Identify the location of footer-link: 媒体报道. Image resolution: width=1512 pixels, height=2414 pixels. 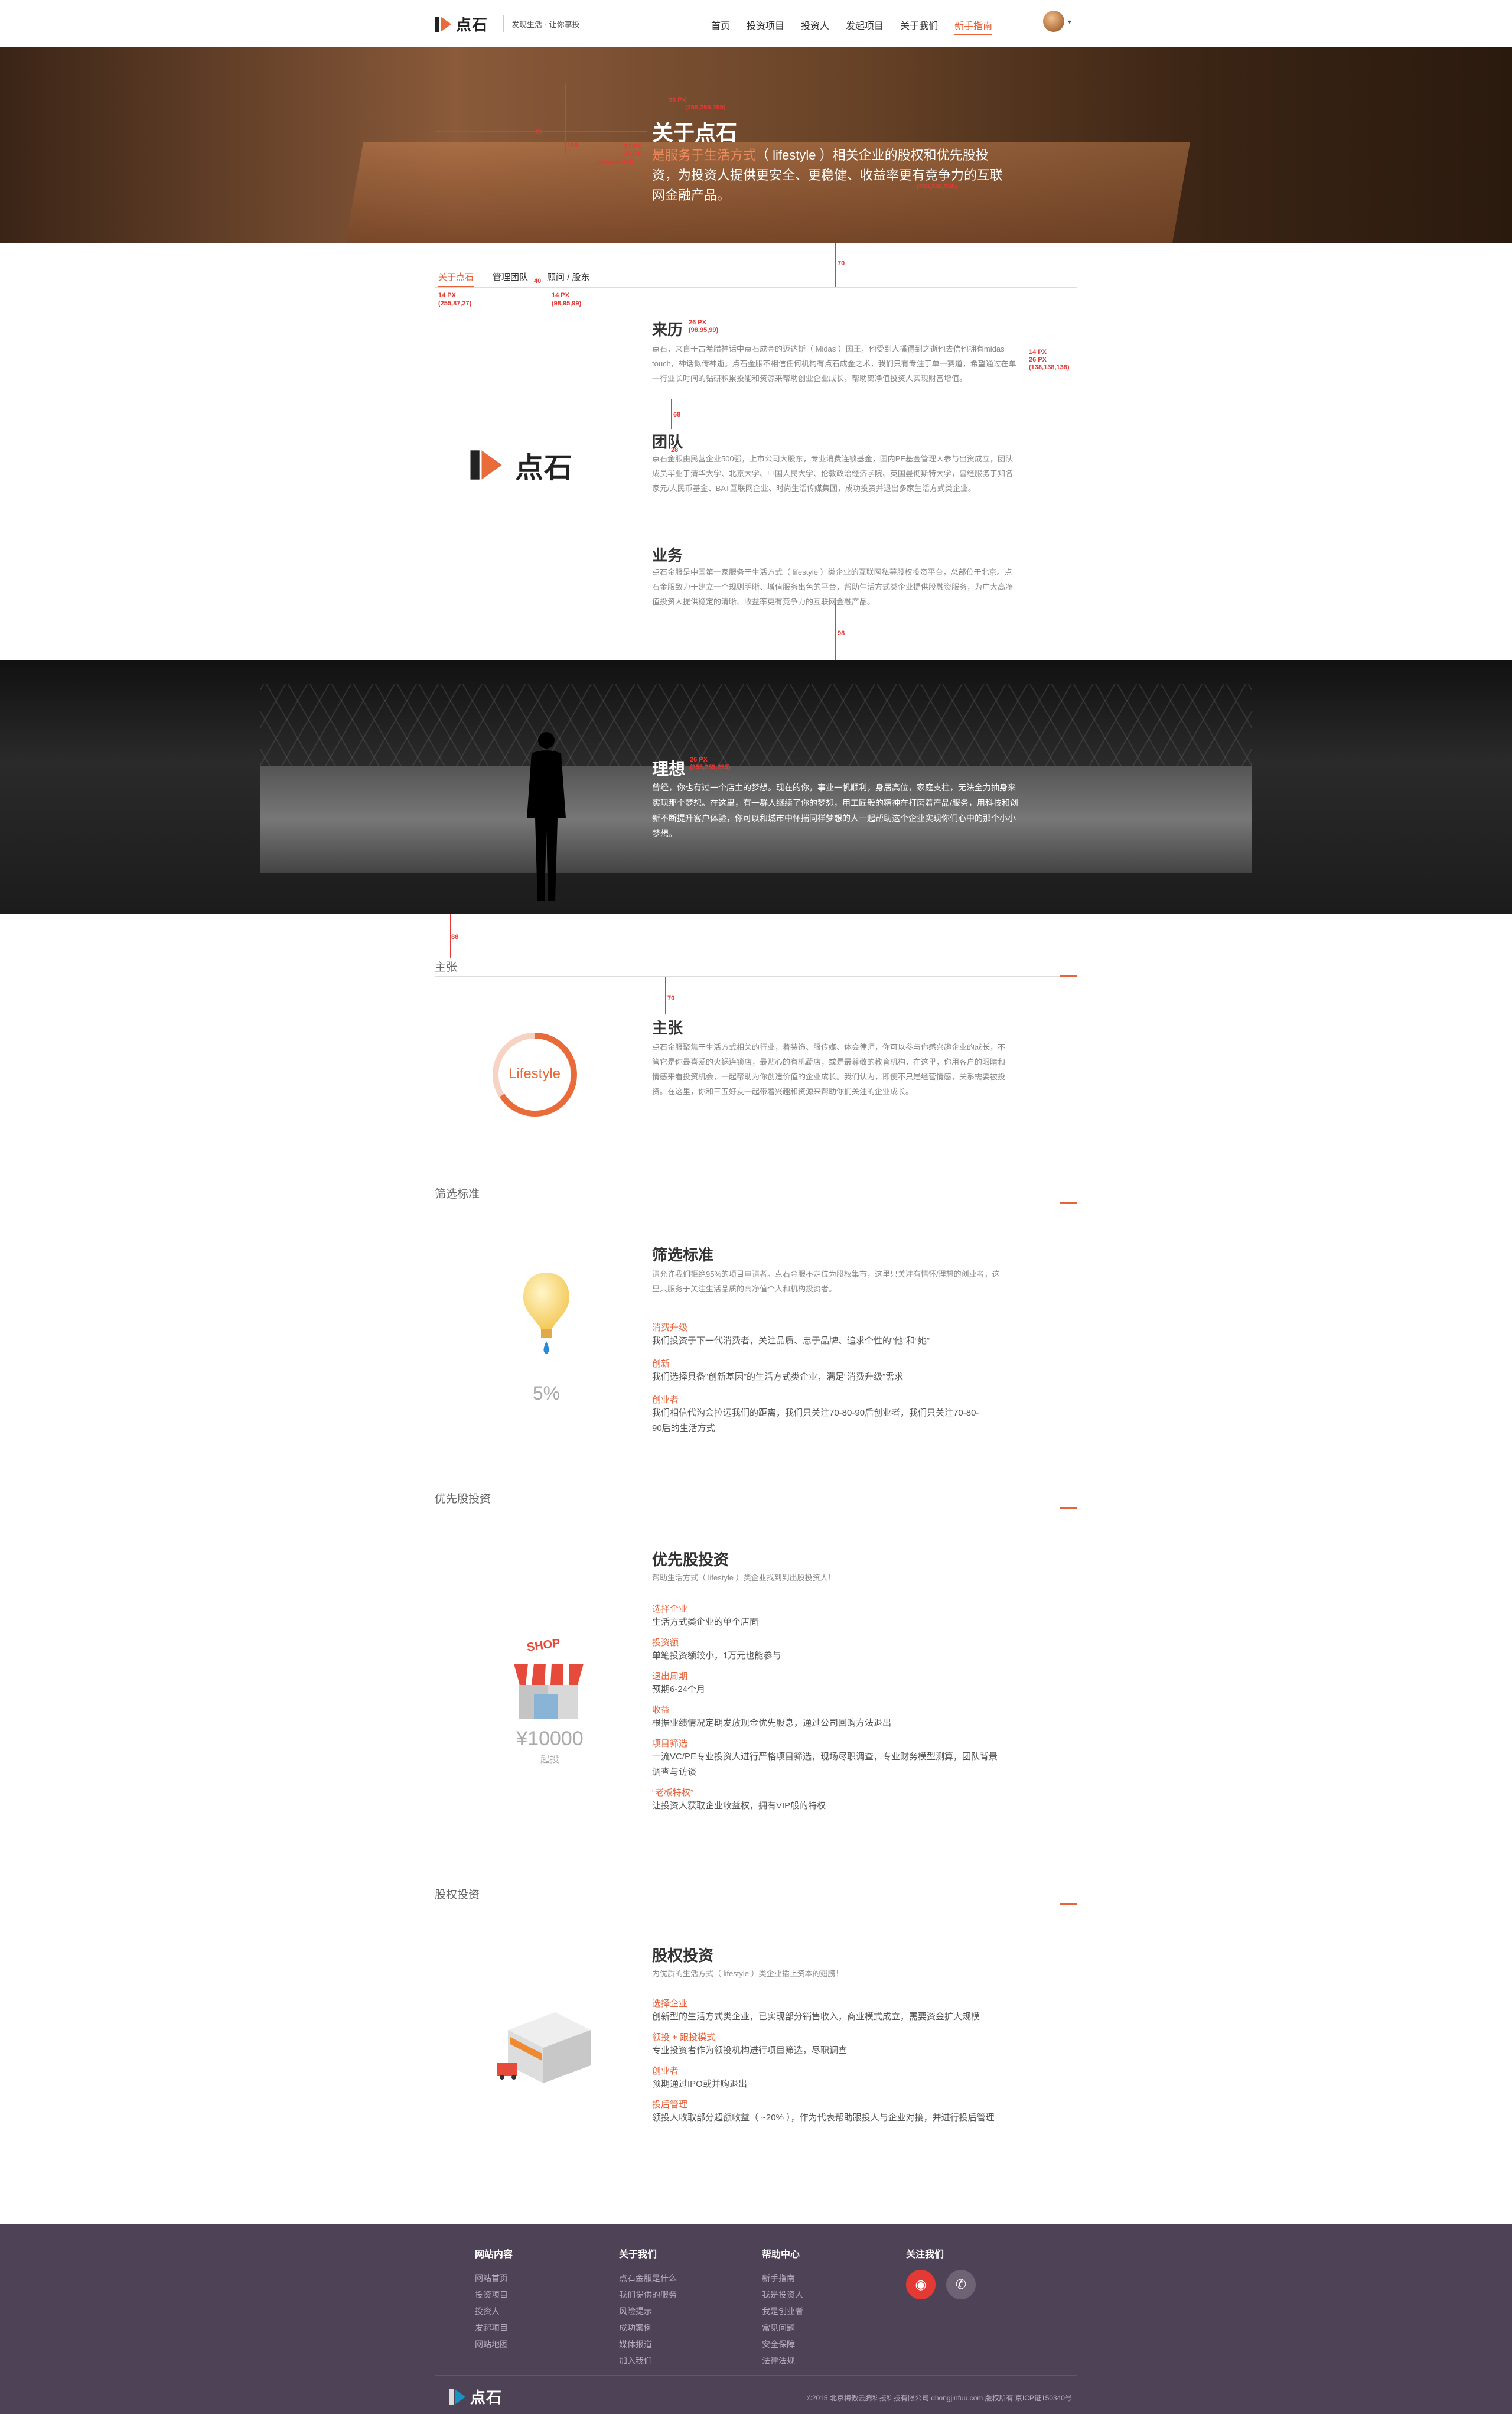
(648, 2344).